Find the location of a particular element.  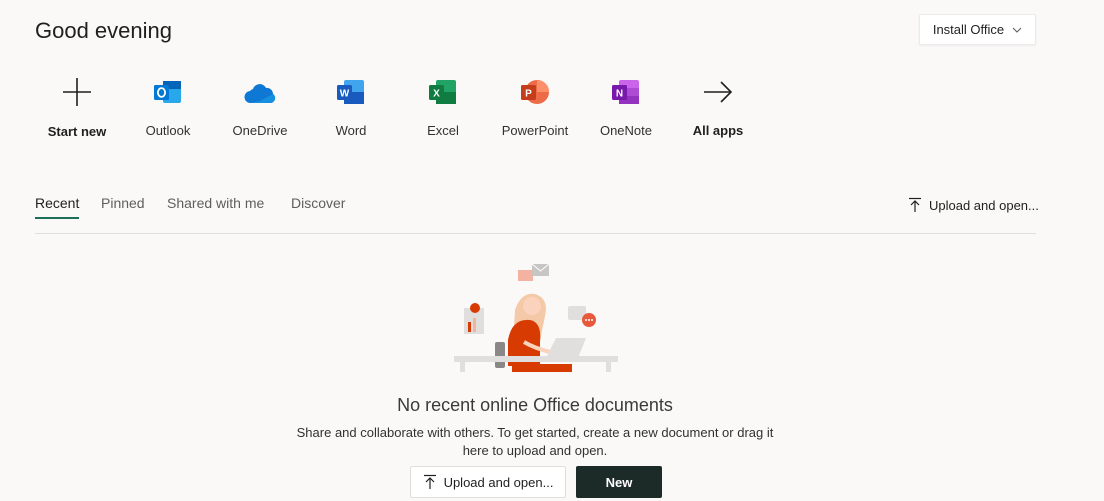

start-new-button: Start new is located at coordinates (77, 105).